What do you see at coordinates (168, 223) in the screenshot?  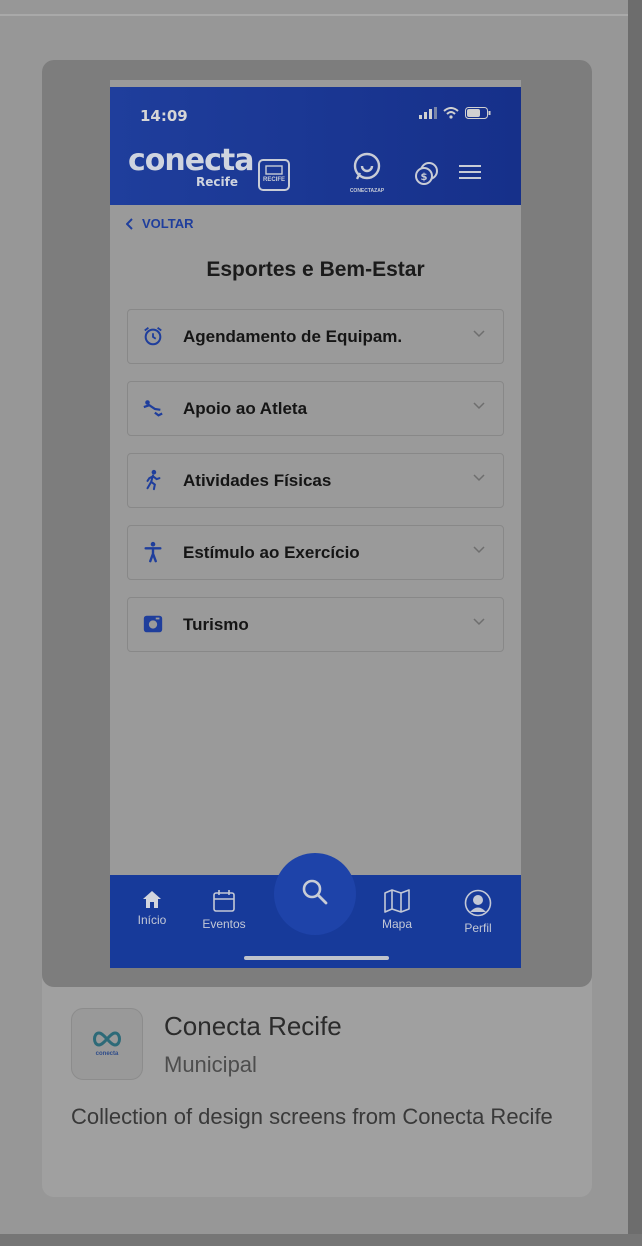 I see `back-label: VOLTAR` at bounding box center [168, 223].